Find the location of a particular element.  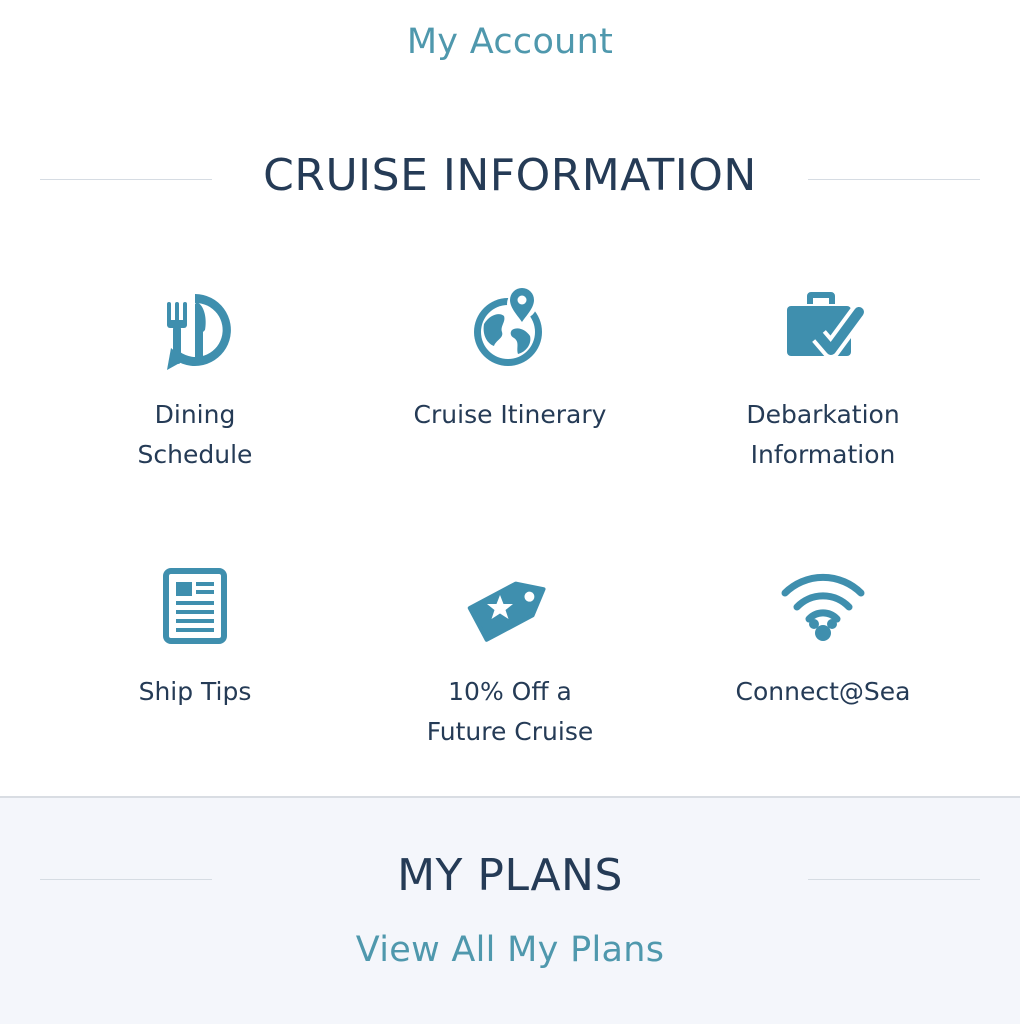

view-all-plans-link: View All My Plans is located at coordinates (510, 950).